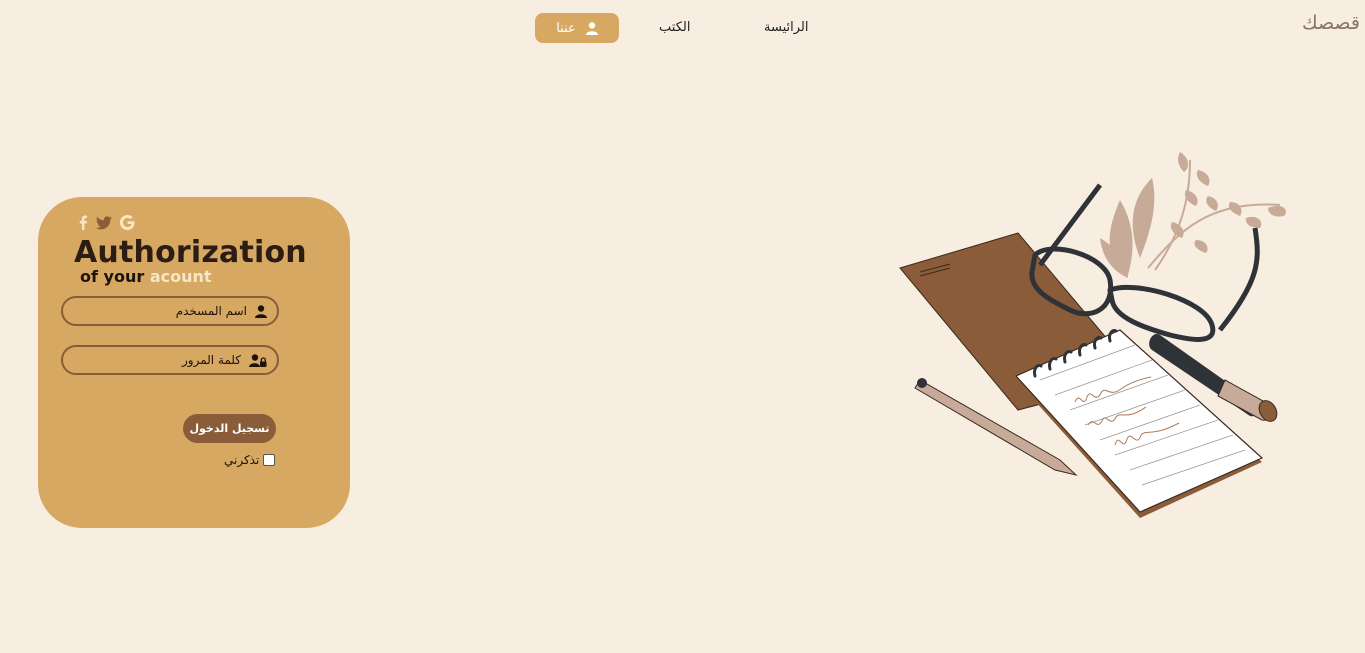 This screenshot has height=653, width=1365. I want to click on remember-label: تذكرني, so click(242, 460).